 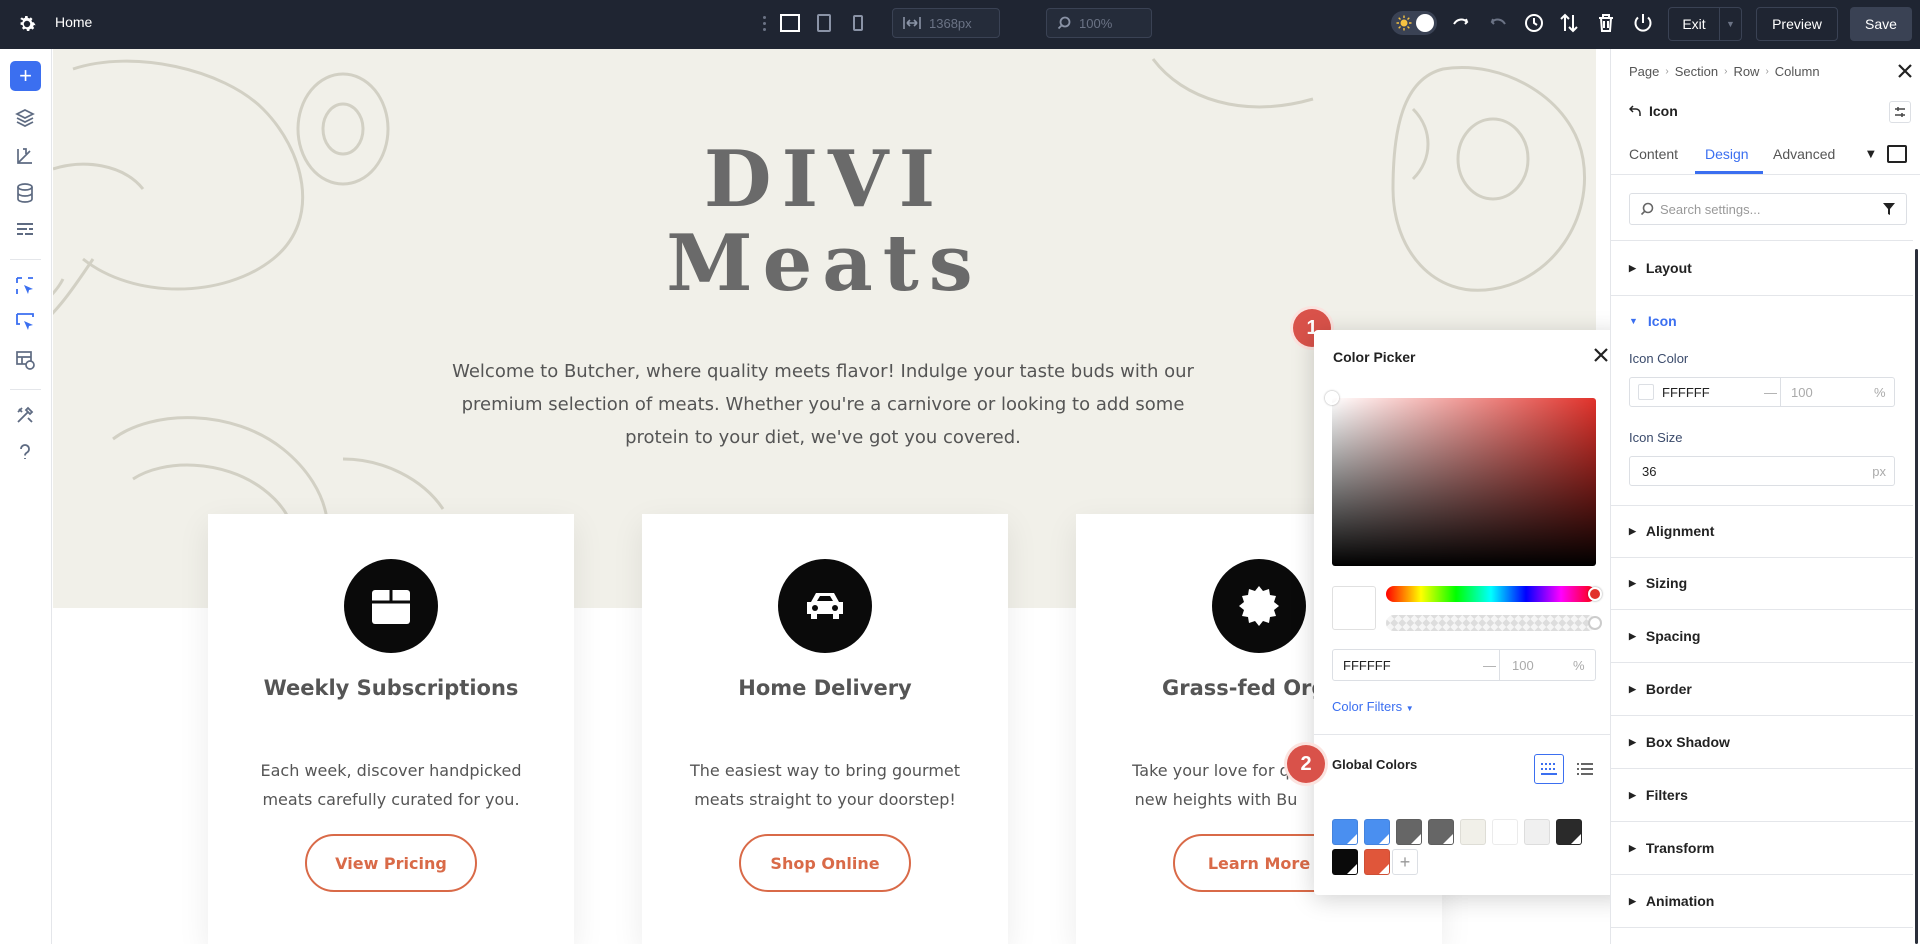 What do you see at coordinates (25, 193) in the screenshot?
I see `database-icon` at bounding box center [25, 193].